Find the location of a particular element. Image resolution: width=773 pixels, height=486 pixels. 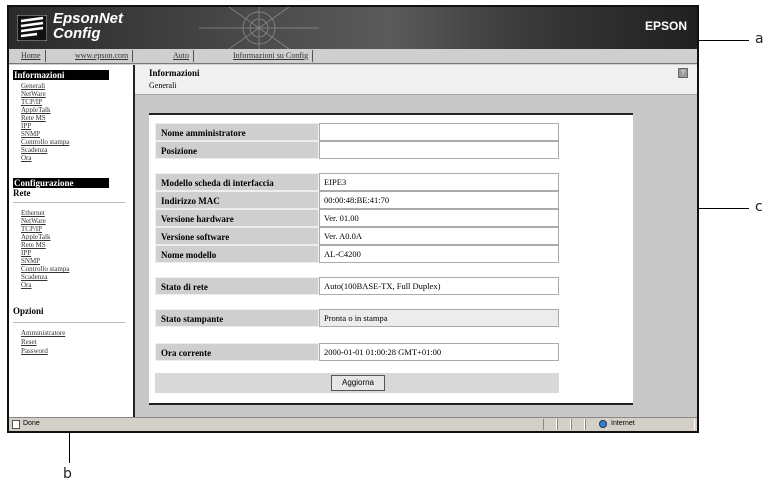

main-header: Informazioni Generali ? is located at coordinates (416, 80).